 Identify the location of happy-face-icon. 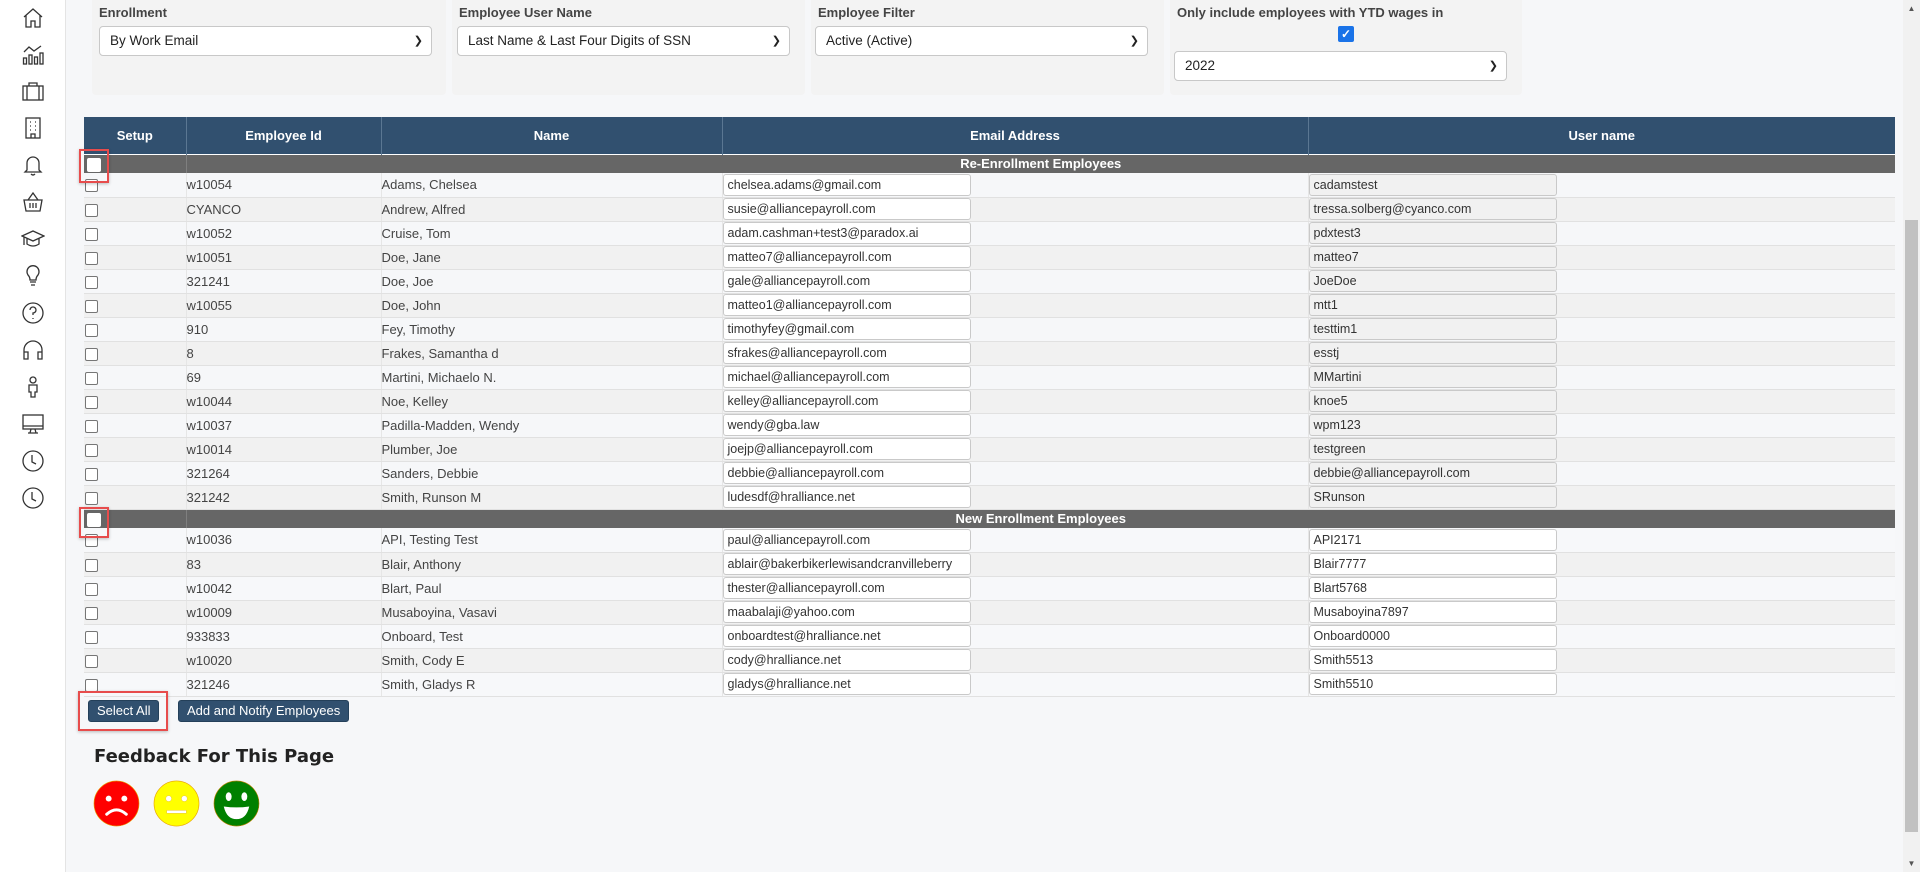
(236, 803).